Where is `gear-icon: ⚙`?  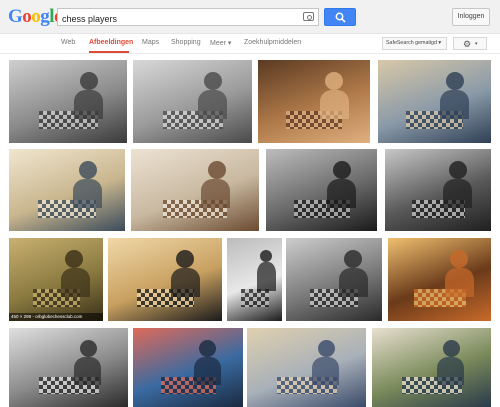
gear-icon: ⚙ is located at coordinates (467, 44).